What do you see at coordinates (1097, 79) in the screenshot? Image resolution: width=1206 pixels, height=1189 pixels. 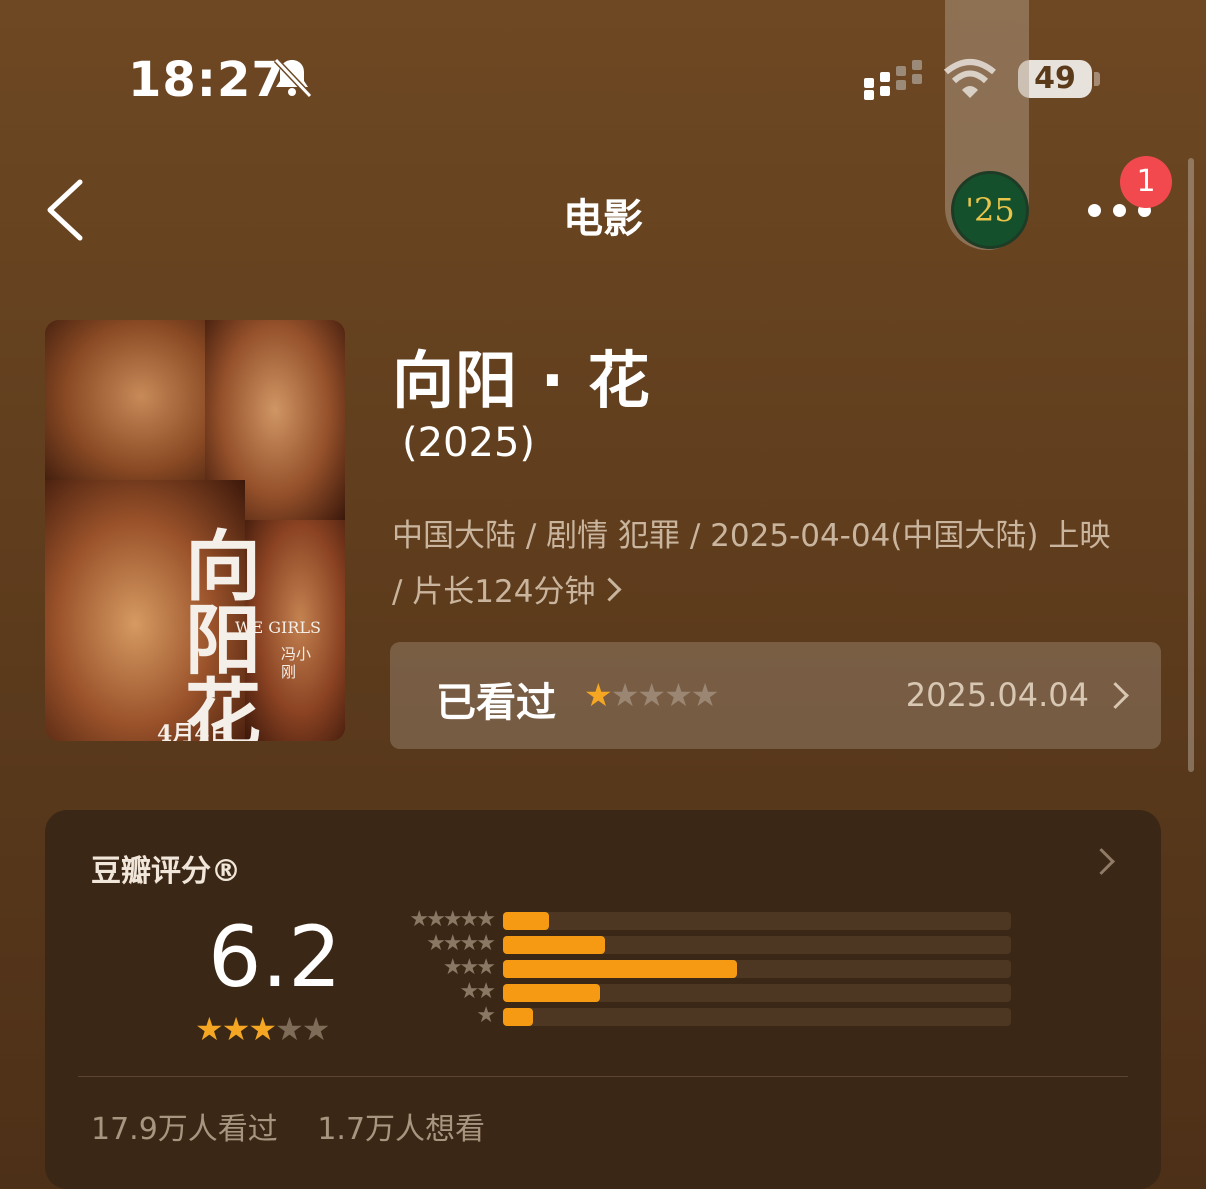 I see `battery-cap` at bounding box center [1097, 79].